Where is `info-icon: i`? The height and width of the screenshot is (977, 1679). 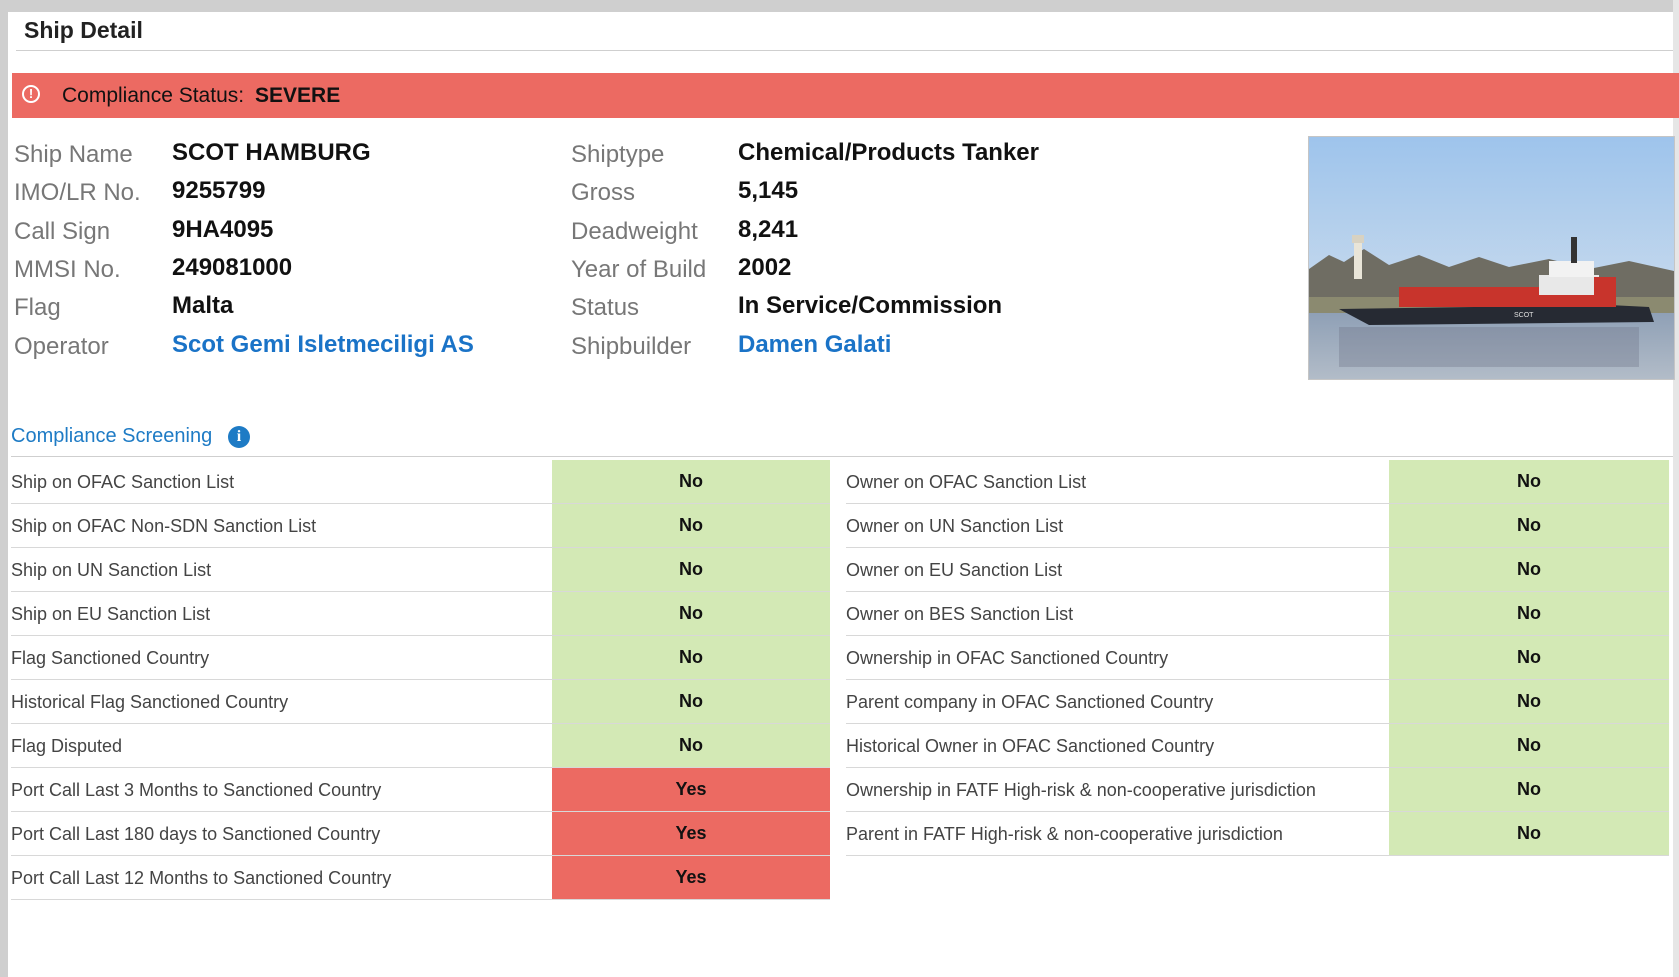
info-icon: i is located at coordinates (239, 437).